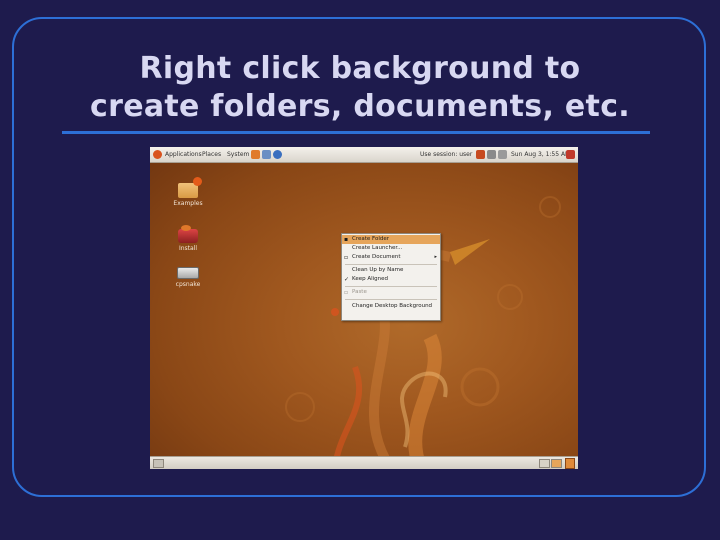 Image resolution: width=720 pixels, height=540 pixels. Describe the element at coordinates (391, 239) in the screenshot. I see `menu-item-create-folder: ▪ Create Folder` at that location.